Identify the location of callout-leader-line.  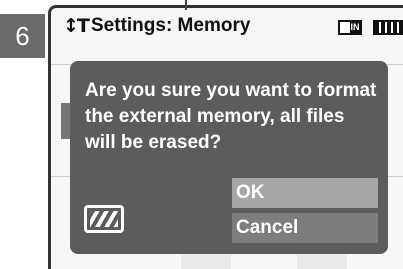
(186, 5).